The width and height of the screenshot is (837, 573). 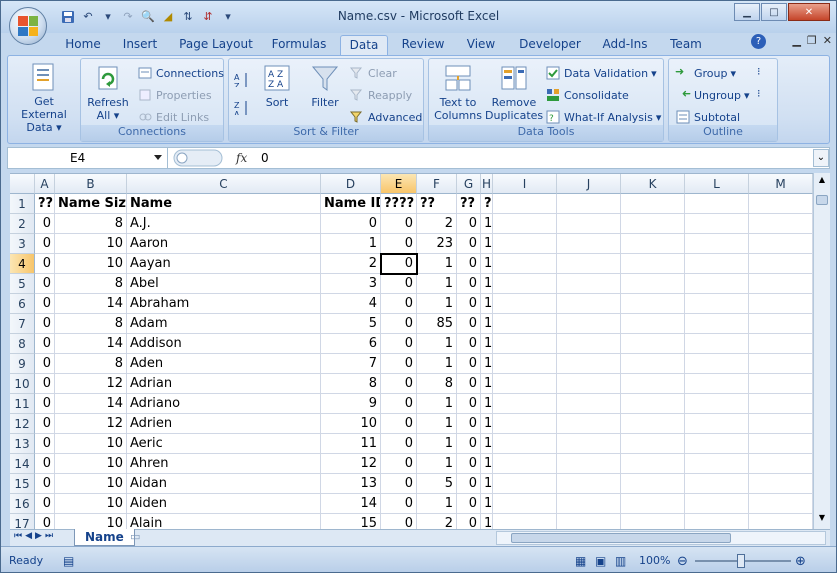 What do you see at coordinates (774, 12) in the screenshot?
I see `maximize-button: □` at bounding box center [774, 12].